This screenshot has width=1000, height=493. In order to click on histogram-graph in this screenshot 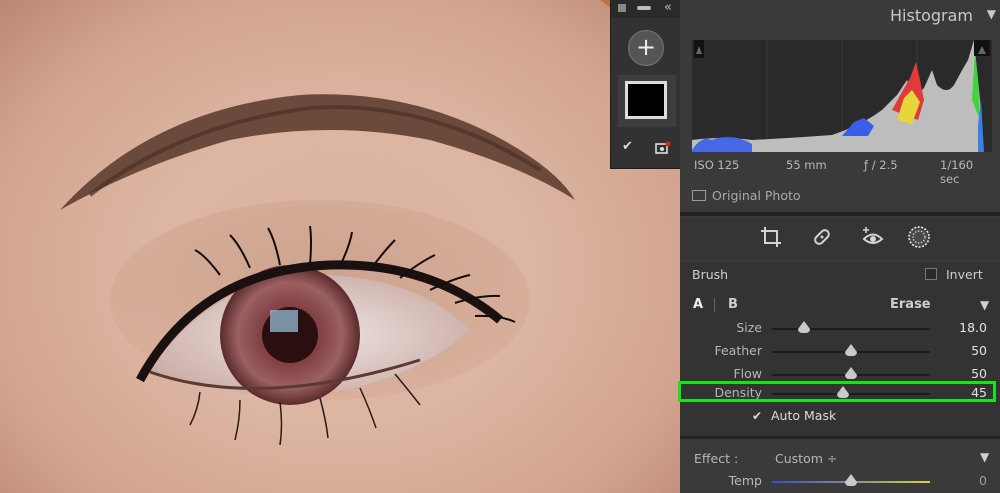, I will do `click(842, 96)`.